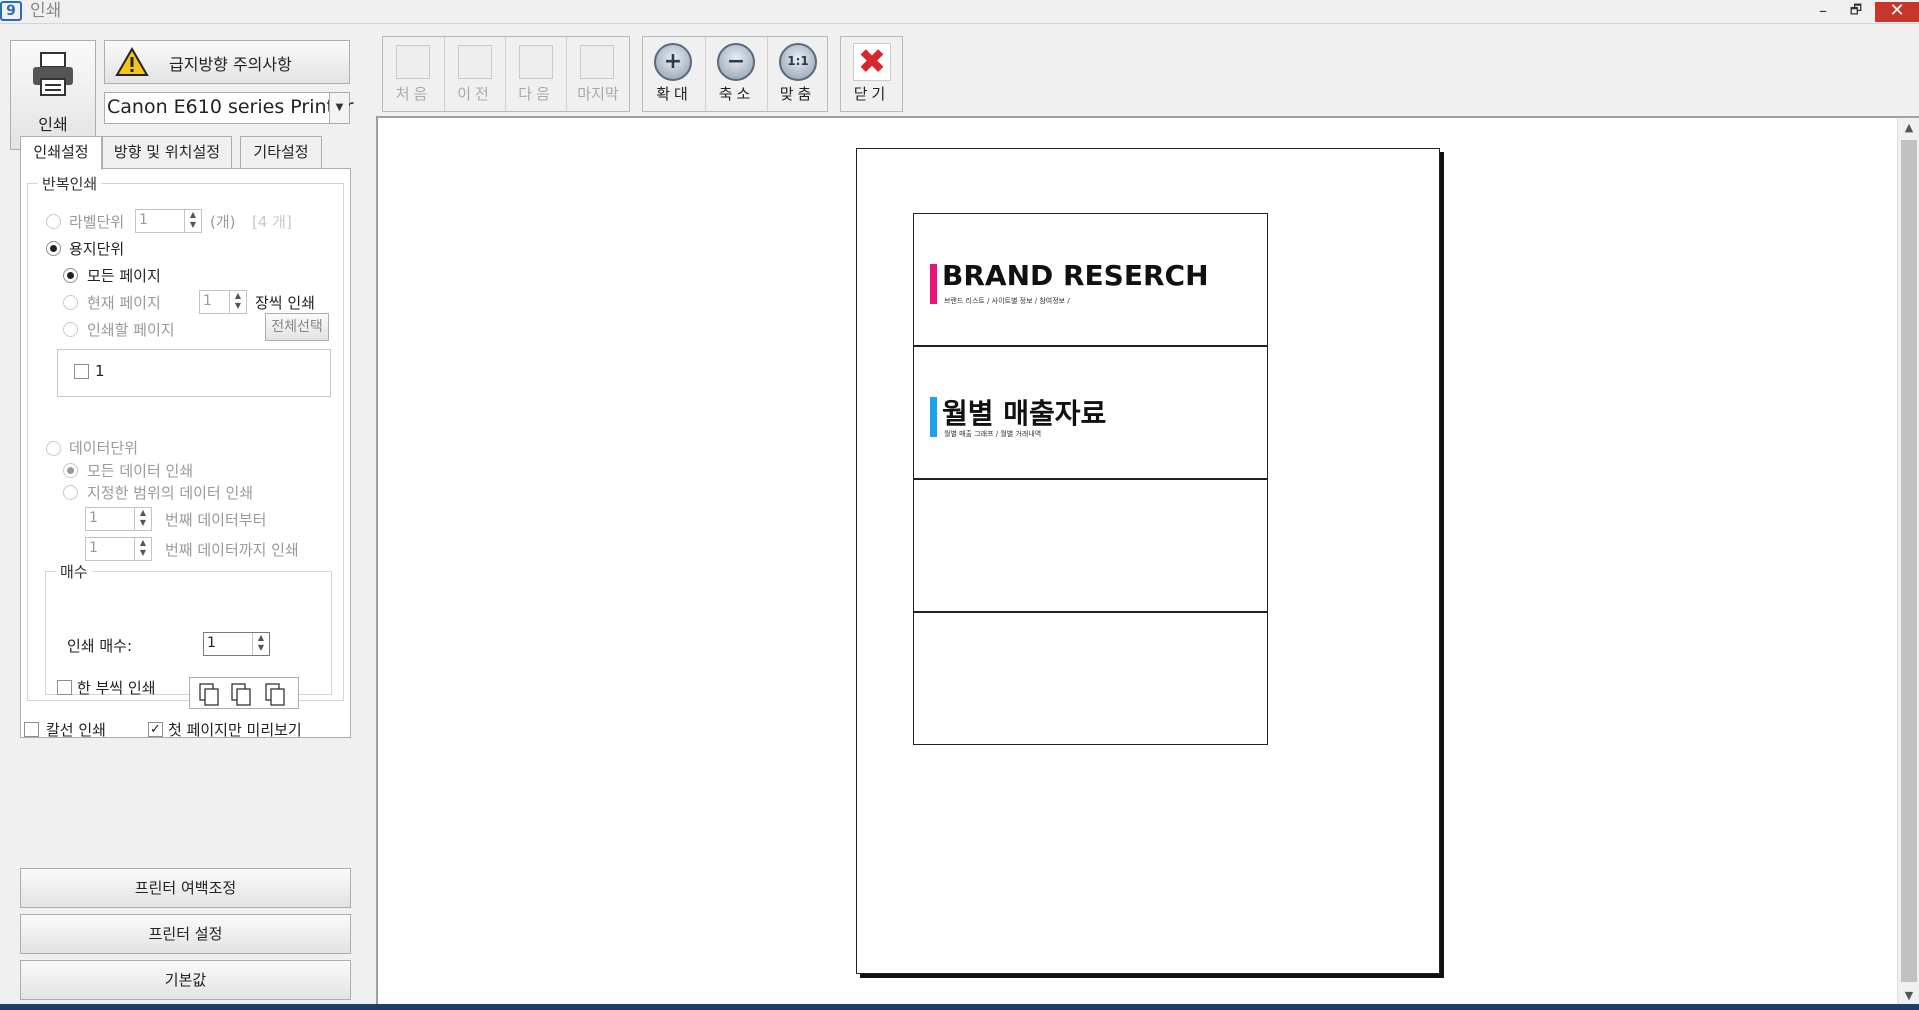 The height and width of the screenshot is (1010, 1919). Describe the element at coordinates (140, 471) in the screenshot. I see `all-data-label: 모든 데이터 인쇄` at that location.